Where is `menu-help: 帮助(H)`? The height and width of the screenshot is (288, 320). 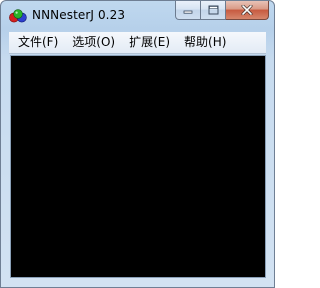 menu-help: 帮助(H) is located at coordinates (205, 42).